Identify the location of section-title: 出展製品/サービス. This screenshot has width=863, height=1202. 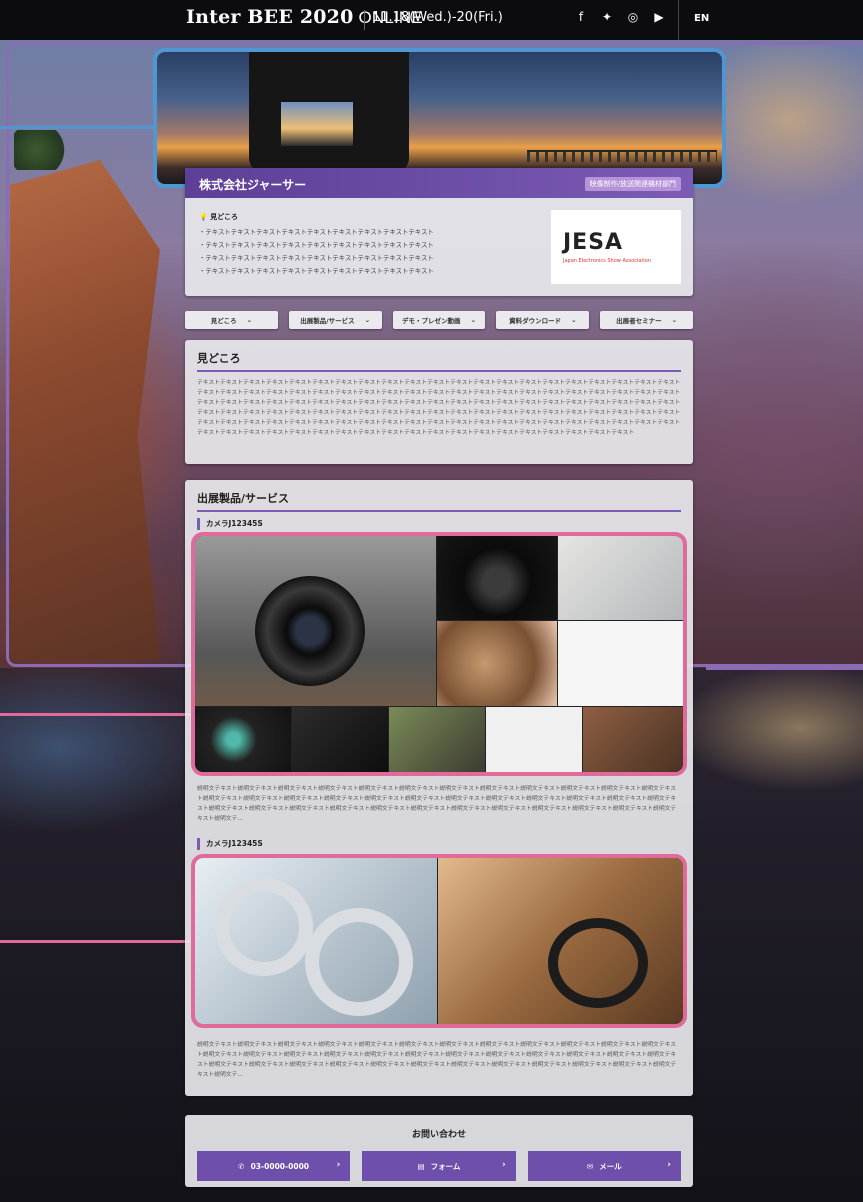
(243, 498).